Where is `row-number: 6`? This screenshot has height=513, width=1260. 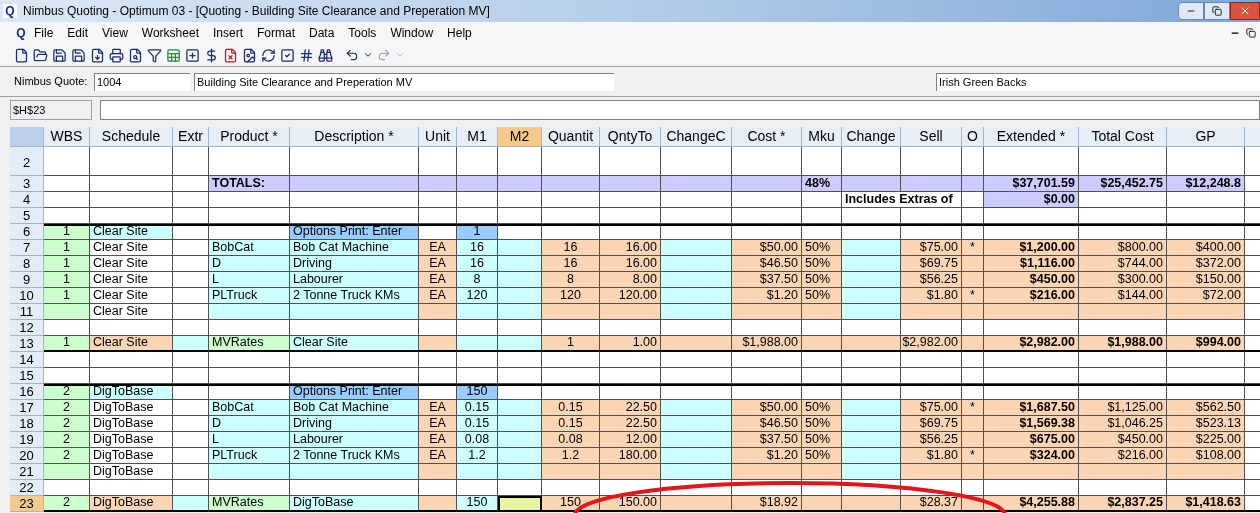
row-number: 6 is located at coordinates (27, 232).